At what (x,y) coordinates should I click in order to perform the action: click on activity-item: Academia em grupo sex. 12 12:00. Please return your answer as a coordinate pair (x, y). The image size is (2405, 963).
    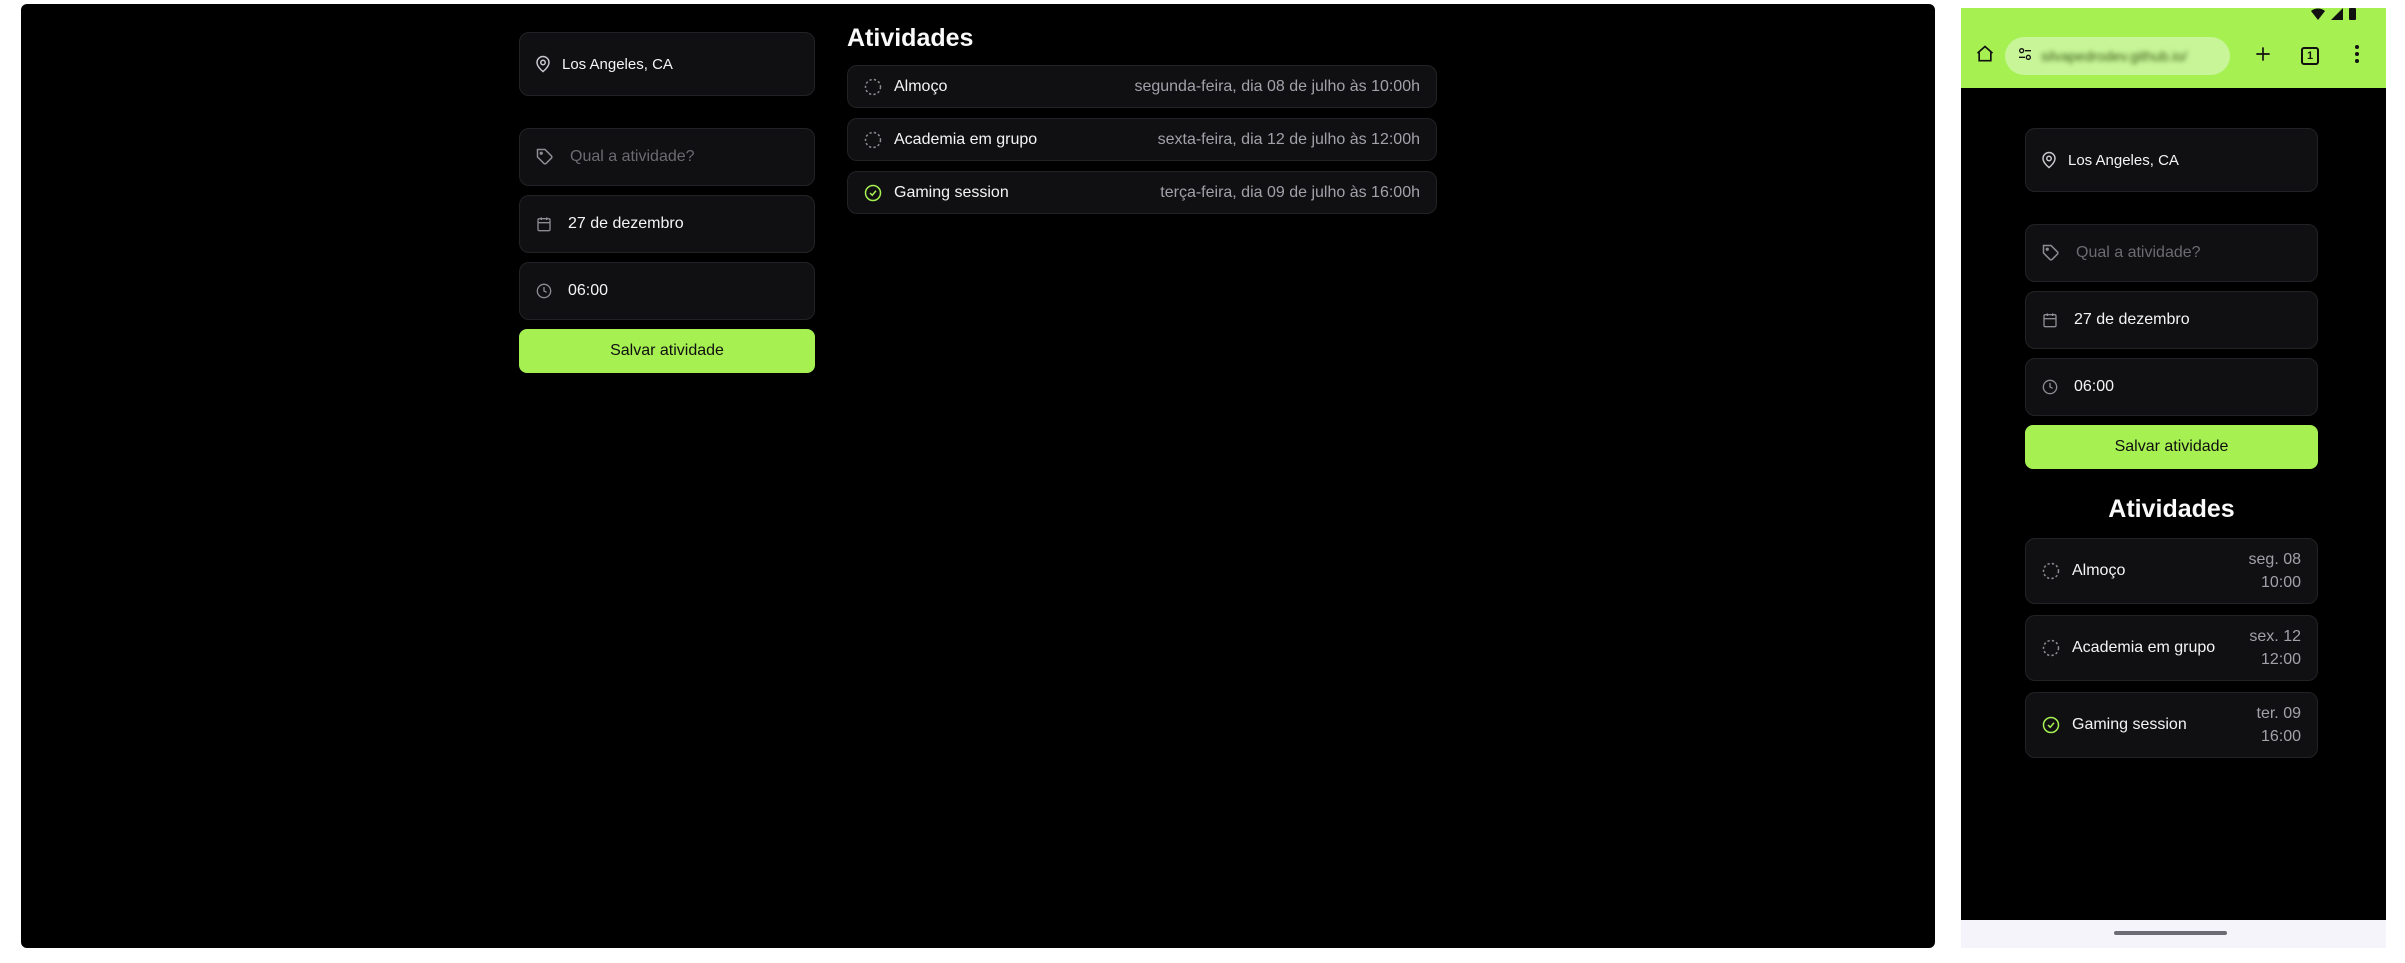
    Looking at the image, I should click on (2171, 648).